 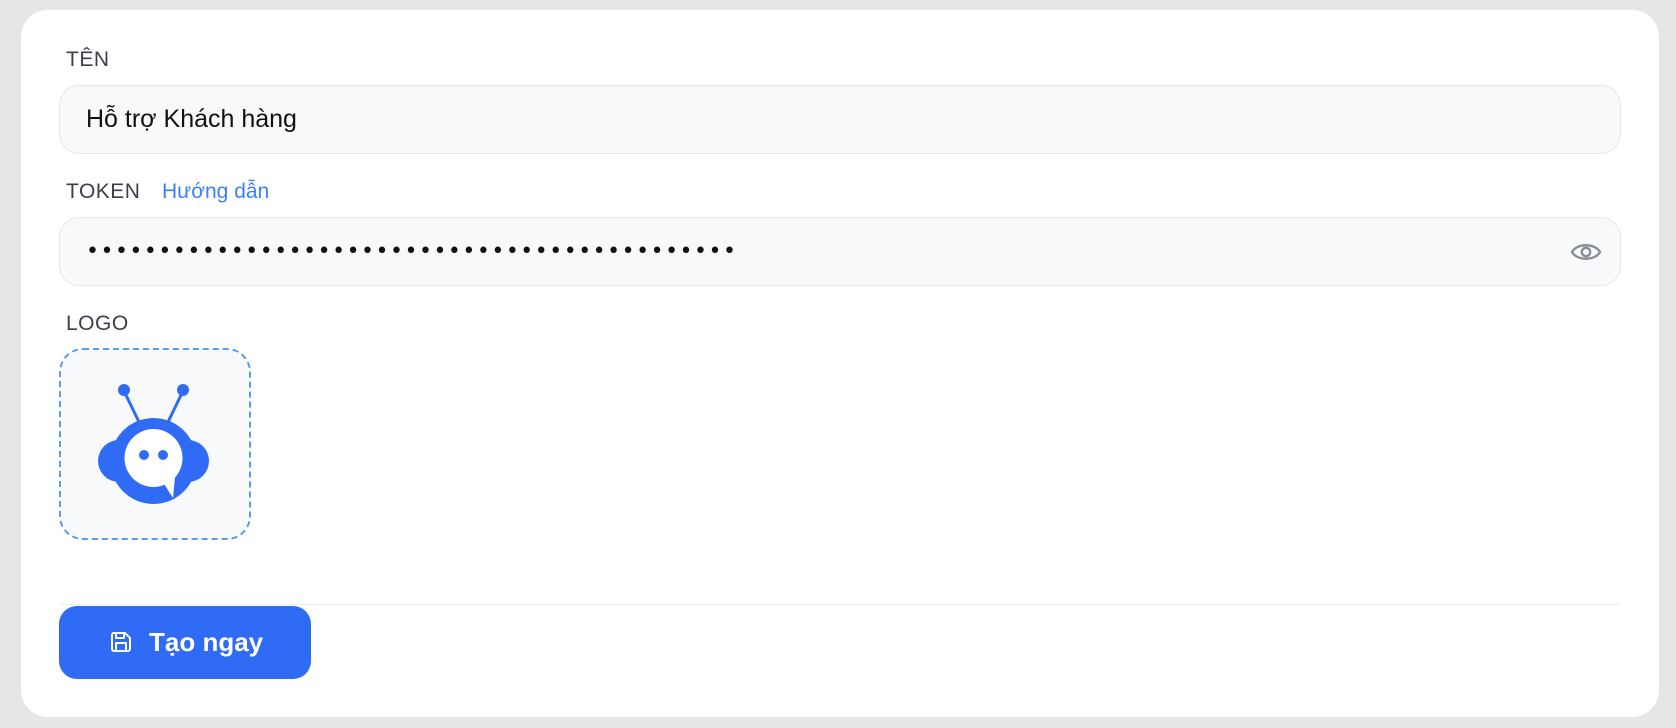 I want to click on create-now-button: Tạo ngay, so click(x=185, y=642).